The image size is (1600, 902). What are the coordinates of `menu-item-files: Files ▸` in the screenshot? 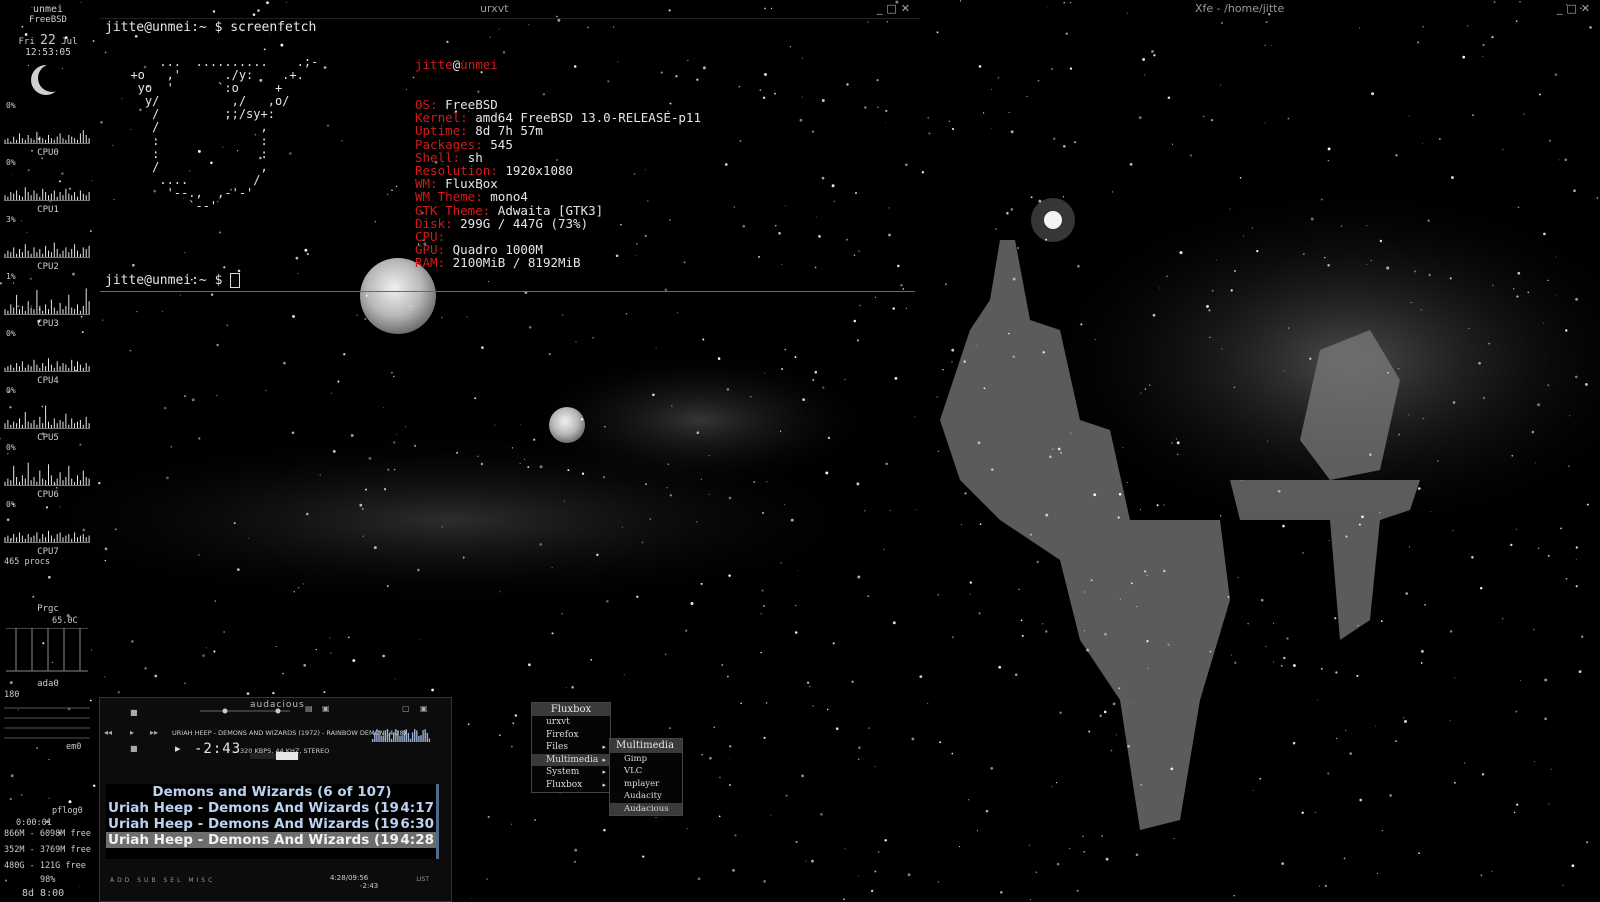 It's located at (571, 747).